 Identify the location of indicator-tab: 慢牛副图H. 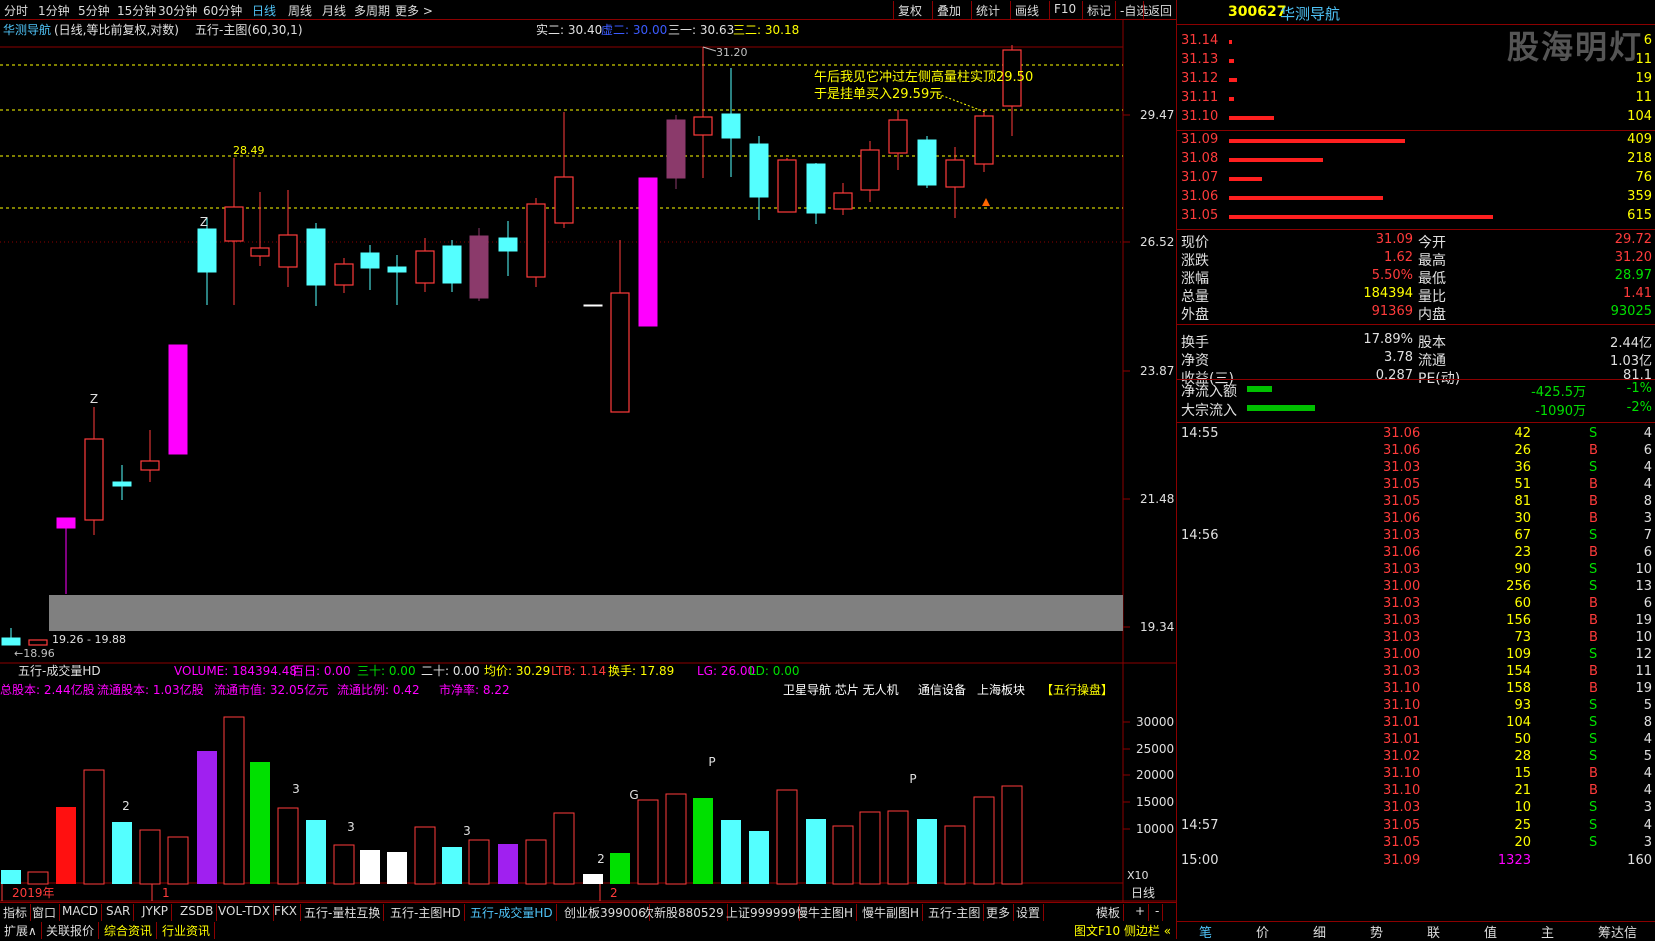
(891, 912).